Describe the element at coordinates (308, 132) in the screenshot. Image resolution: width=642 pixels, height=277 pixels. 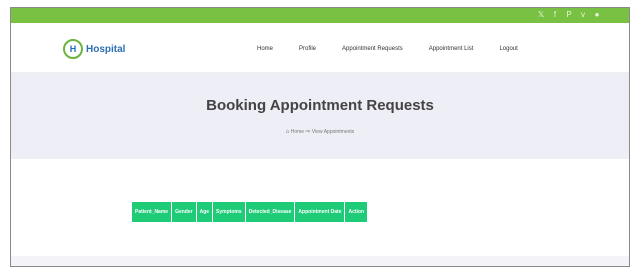
I see `arrow-icon: ⇨` at that location.